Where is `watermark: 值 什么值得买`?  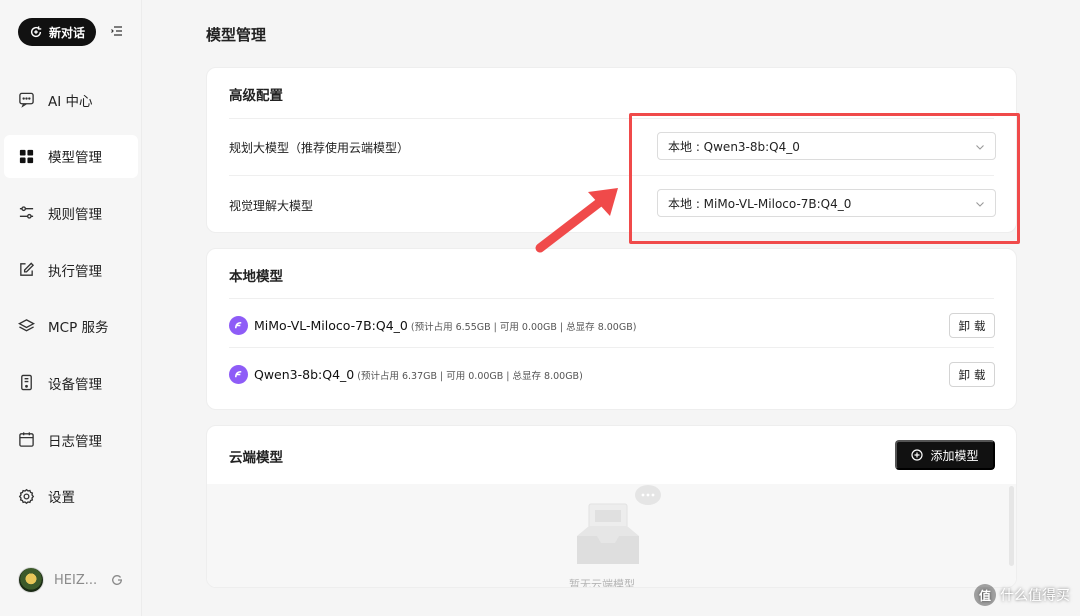
watermark: 值 什么值得买 is located at coordinates (1022, 595).